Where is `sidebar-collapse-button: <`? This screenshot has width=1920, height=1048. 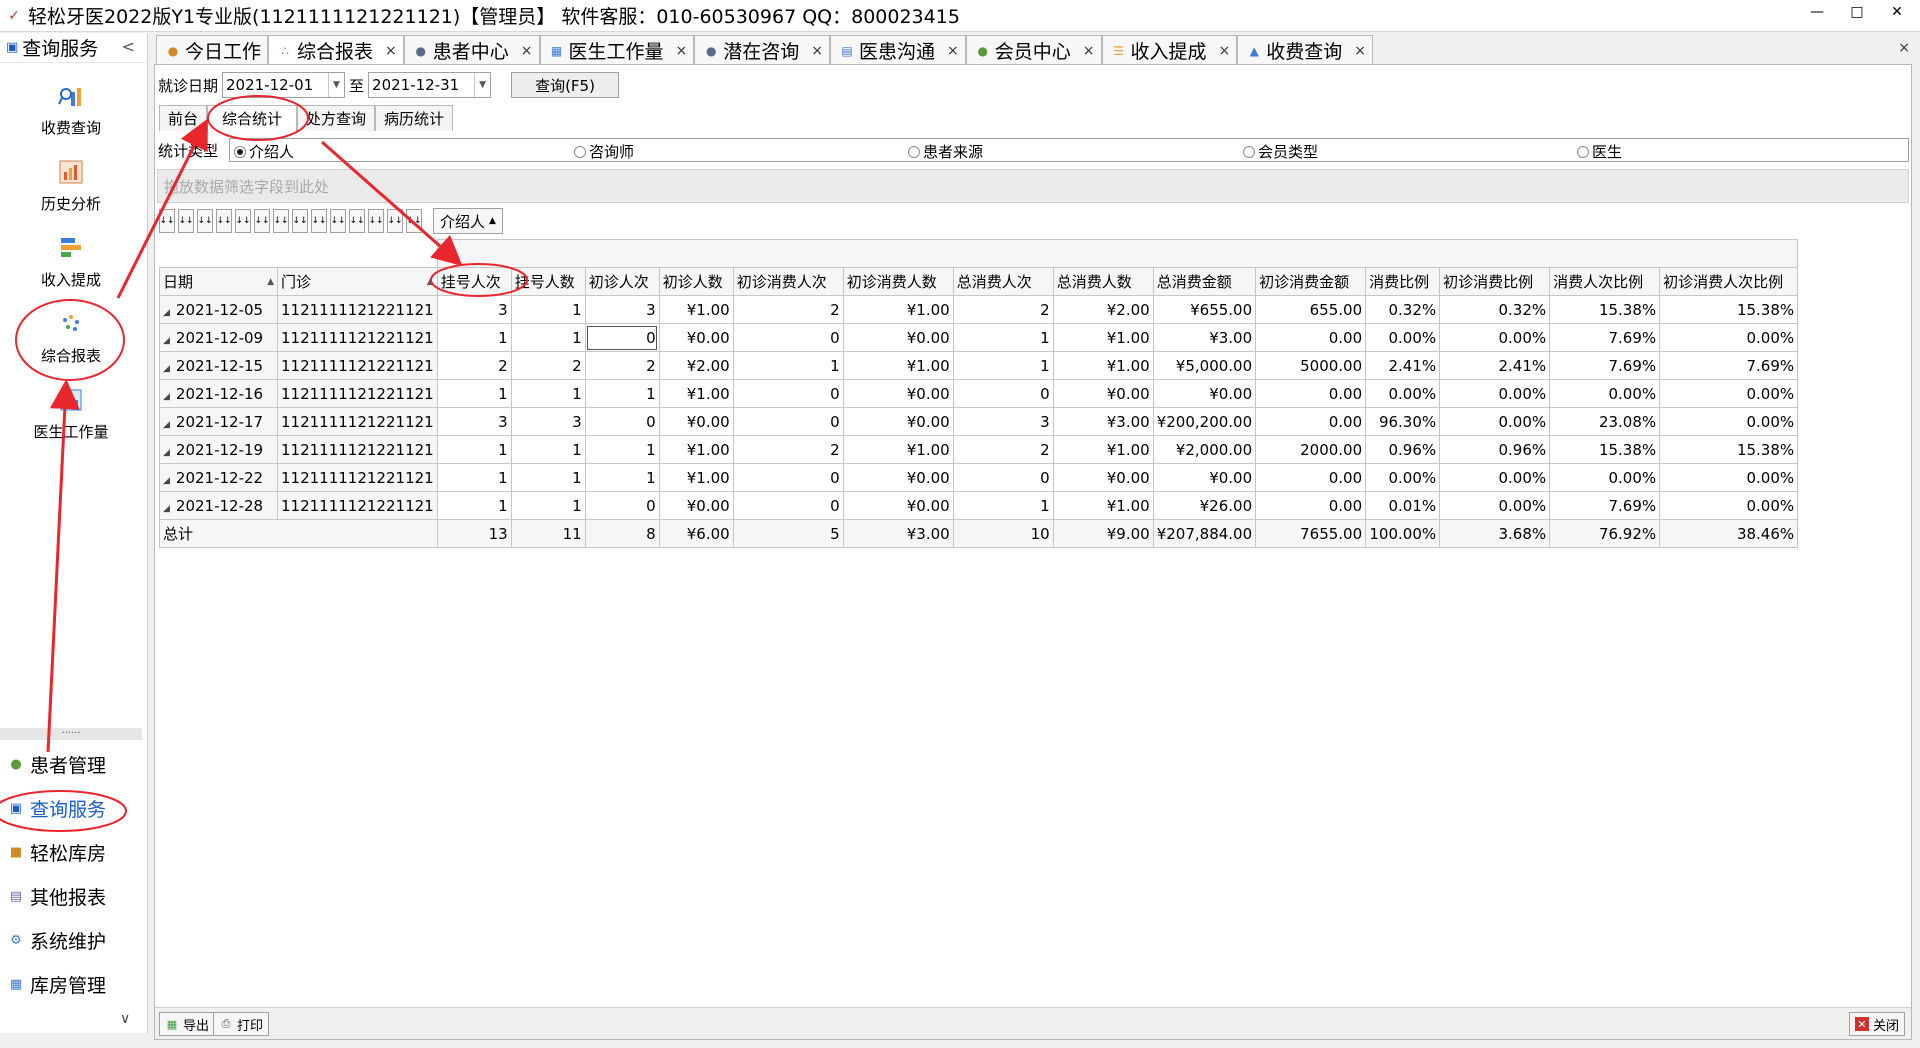
sidebar-collapse-button: < is located at coordinates (128, 46).